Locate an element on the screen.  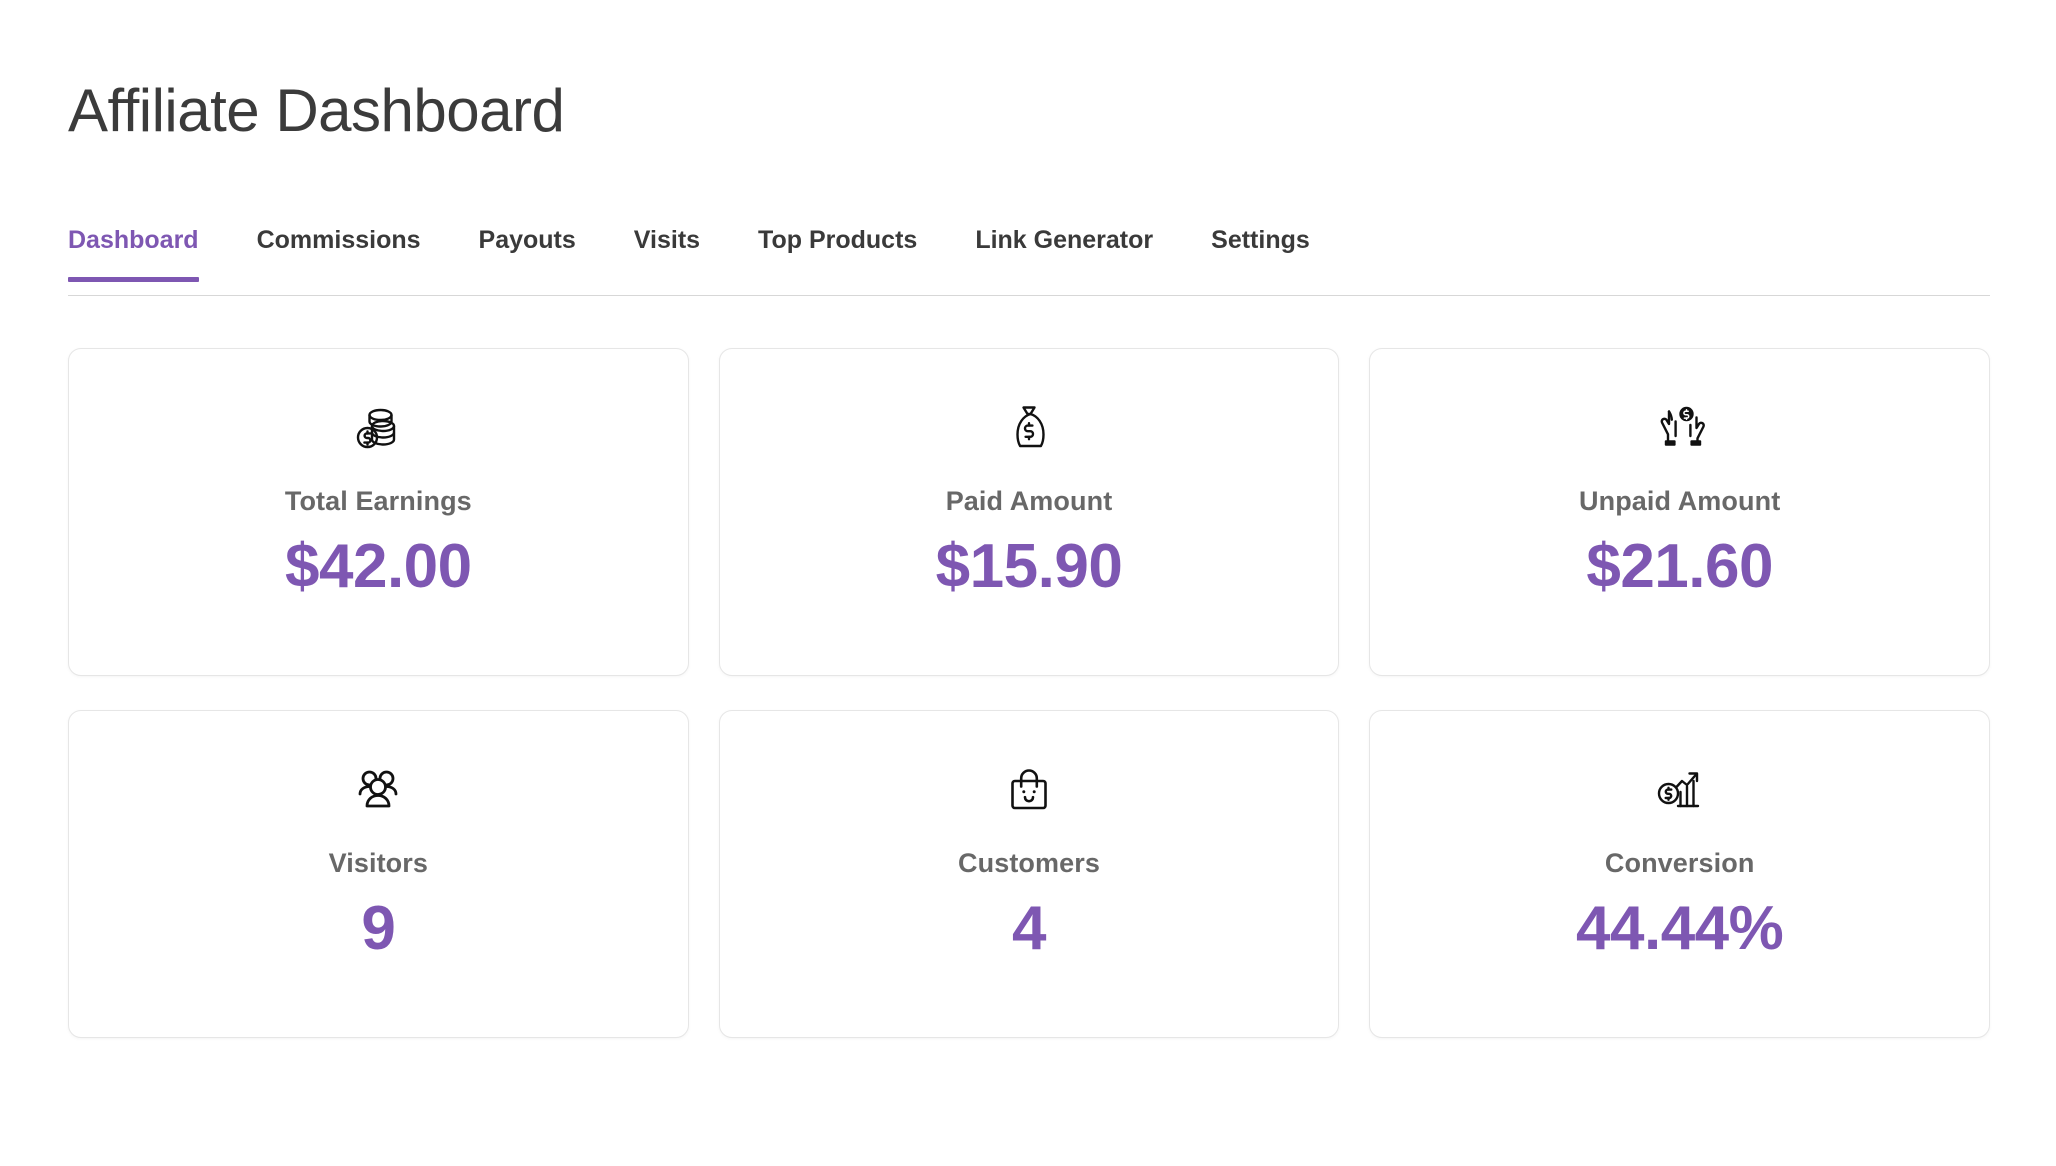
tab-link-generator: Link Generator is located at coordinates (1064, 249).